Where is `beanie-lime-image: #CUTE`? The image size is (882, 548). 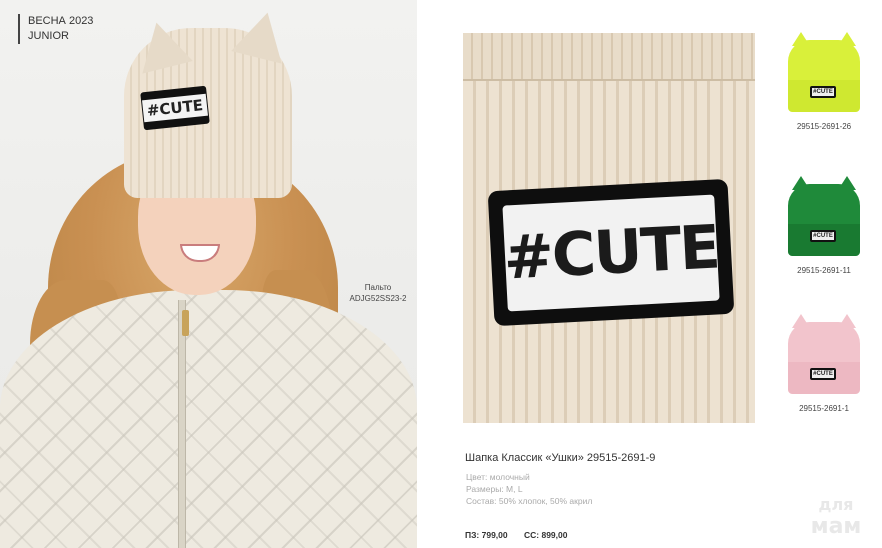 beanie-lime-image: #CUTE is located at coordinates (824, 72).